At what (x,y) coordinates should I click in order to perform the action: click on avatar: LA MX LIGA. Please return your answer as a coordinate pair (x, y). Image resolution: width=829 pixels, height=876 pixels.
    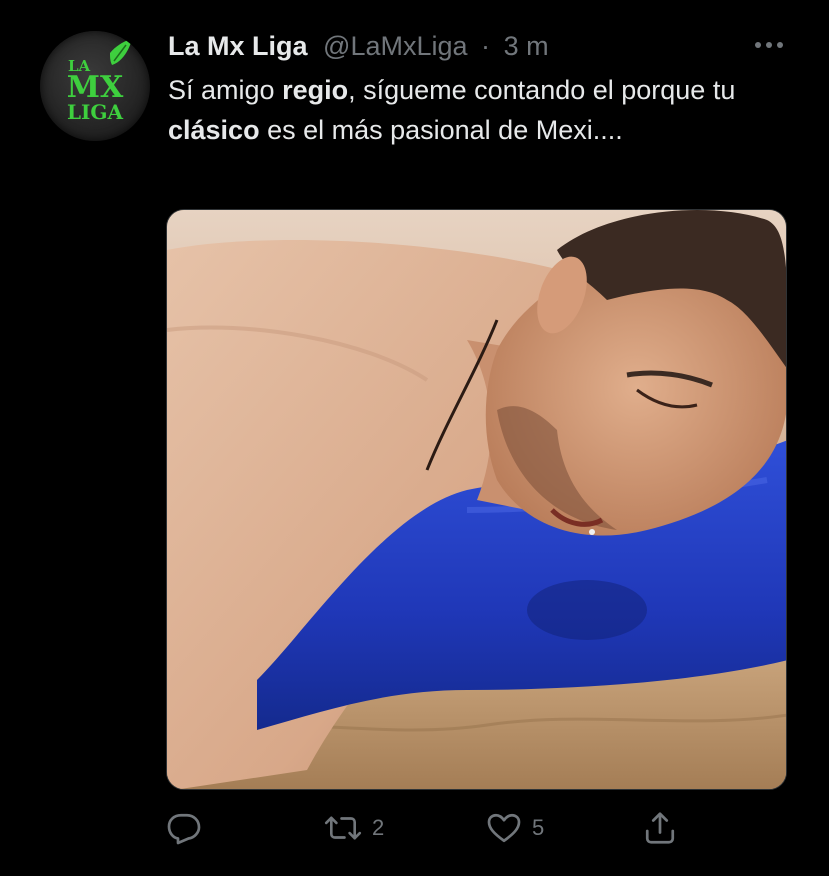
    Looking at the image, I should click on (95, 86).